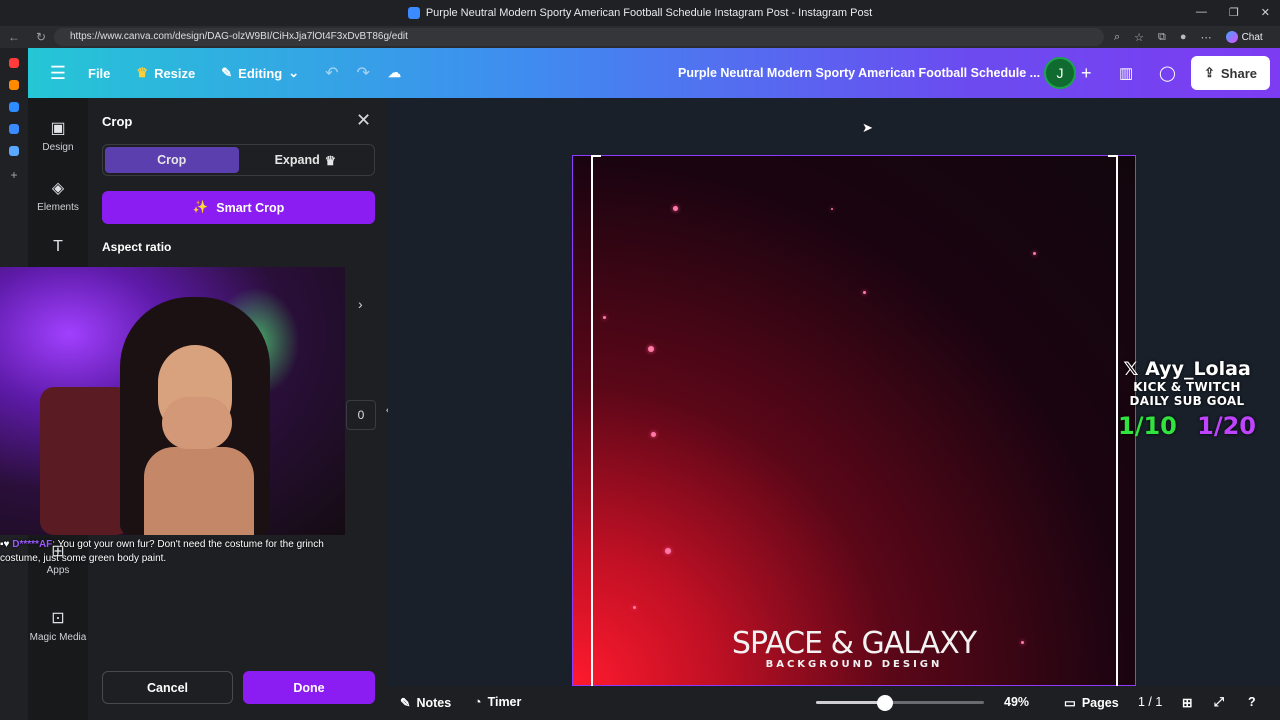 The height and width of the screenshot is (720, 1280). What do you see at coordinates (360, 304) in the screenshot?
I see `chevron-right-icon: ›` at bounding box center [360, 304].